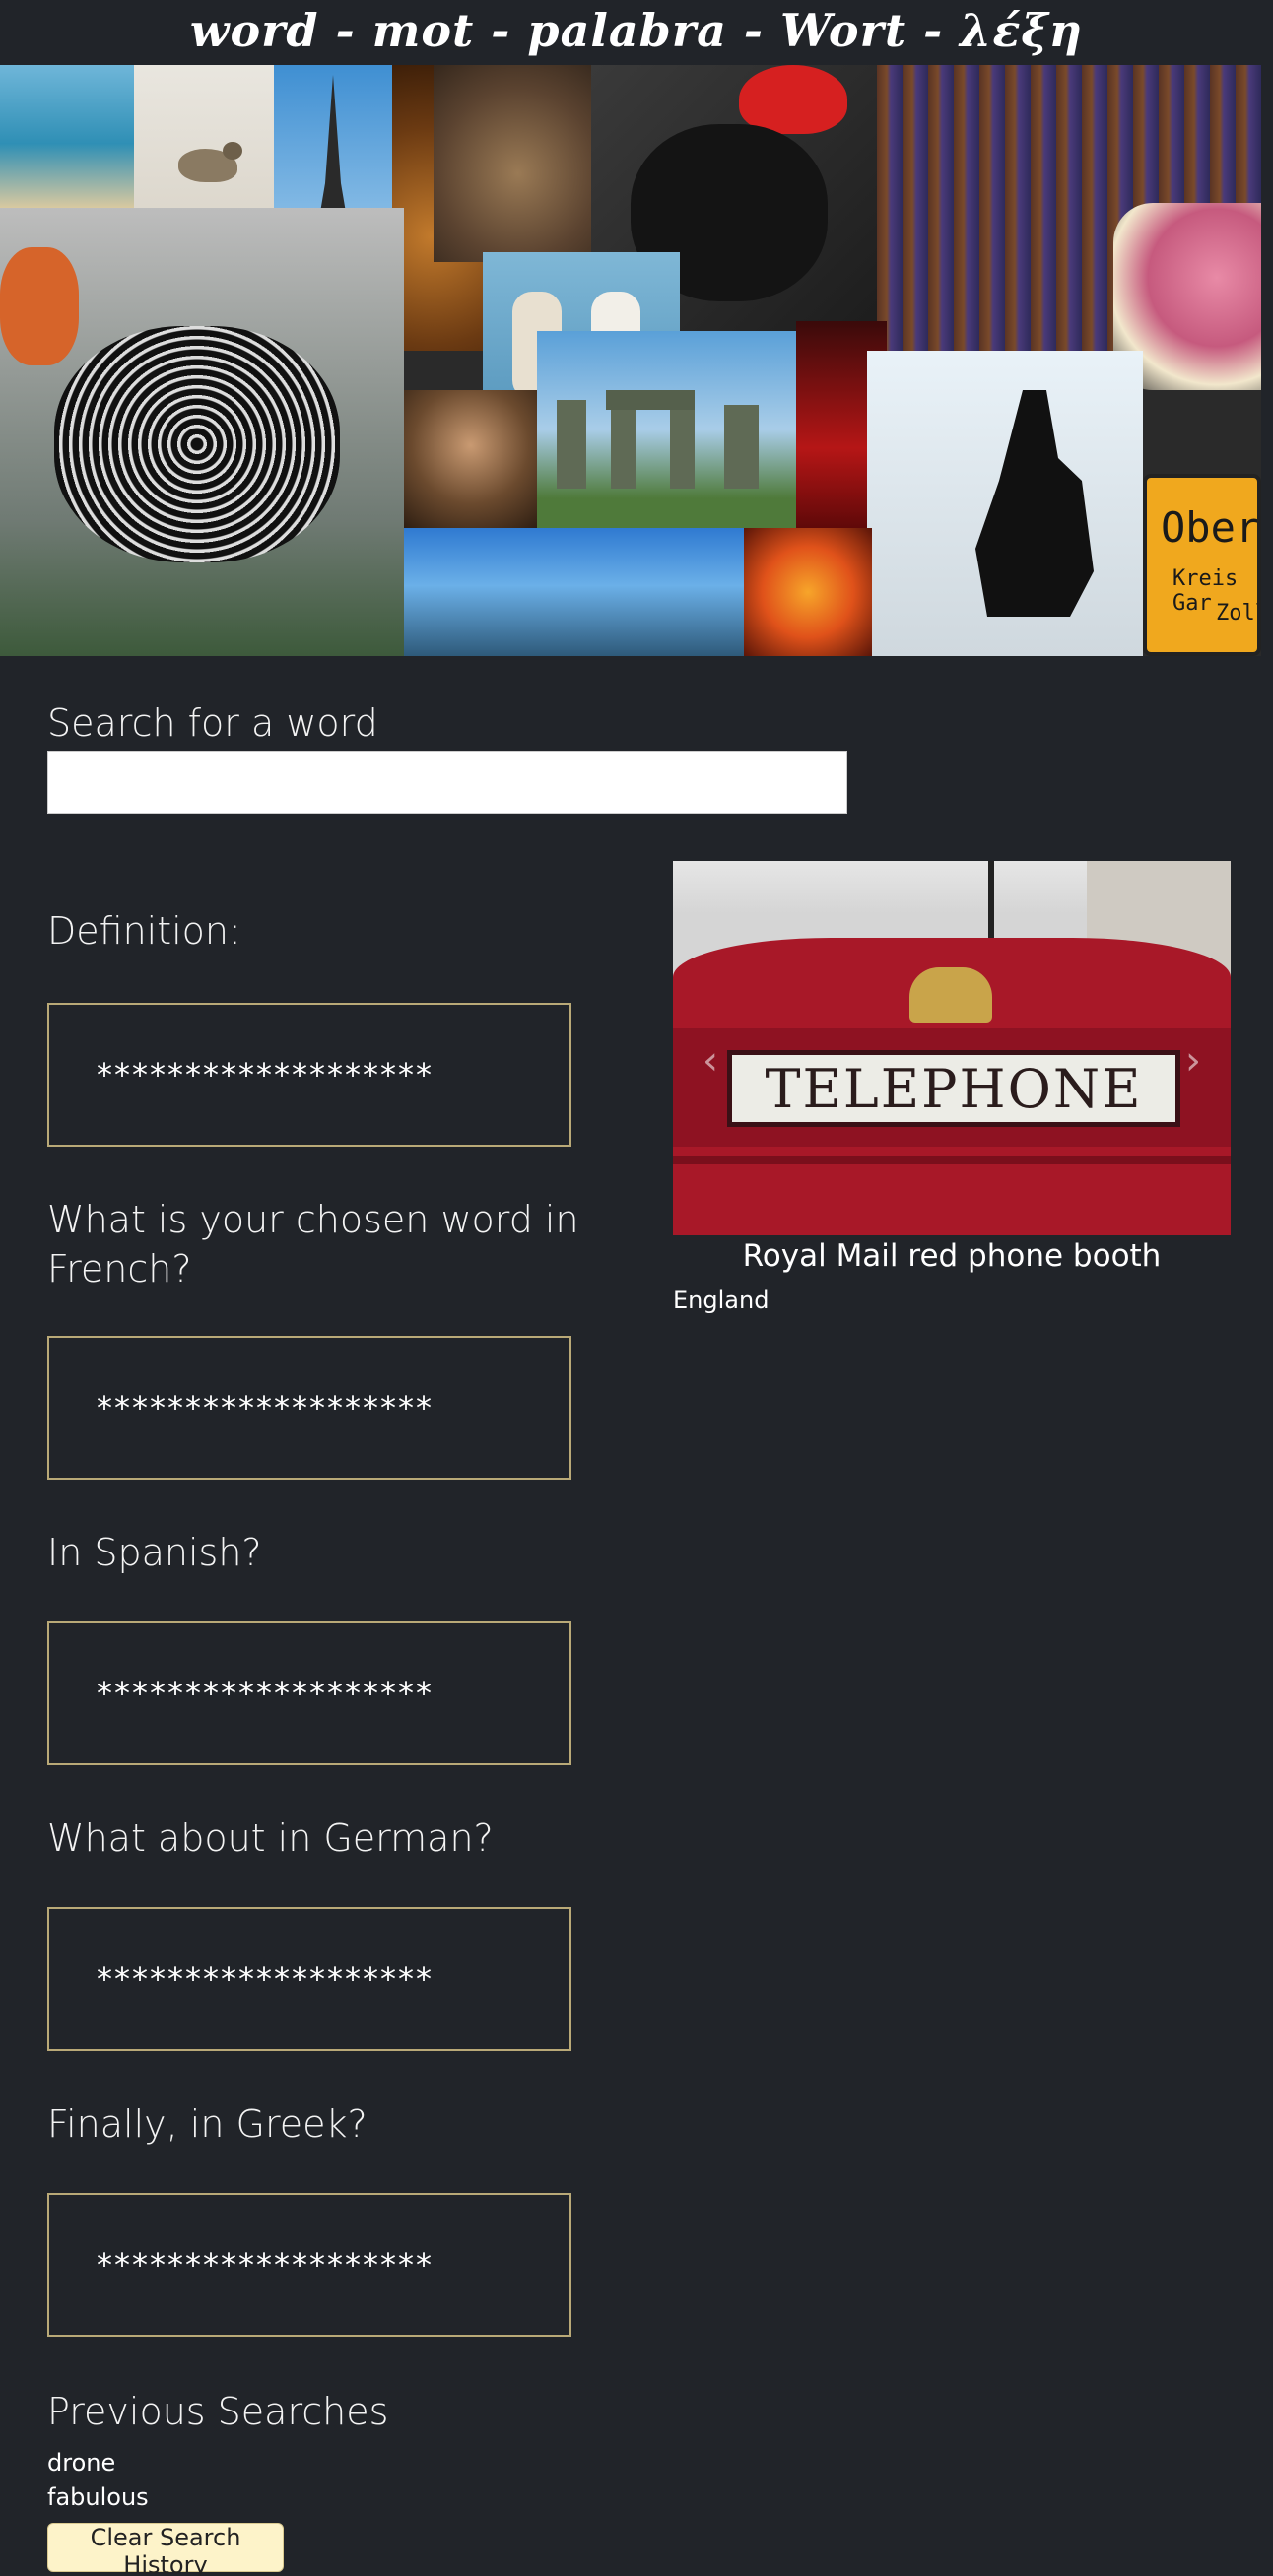  I want to click on previous-searches-title: Previous Searches, so click(218, 2412).